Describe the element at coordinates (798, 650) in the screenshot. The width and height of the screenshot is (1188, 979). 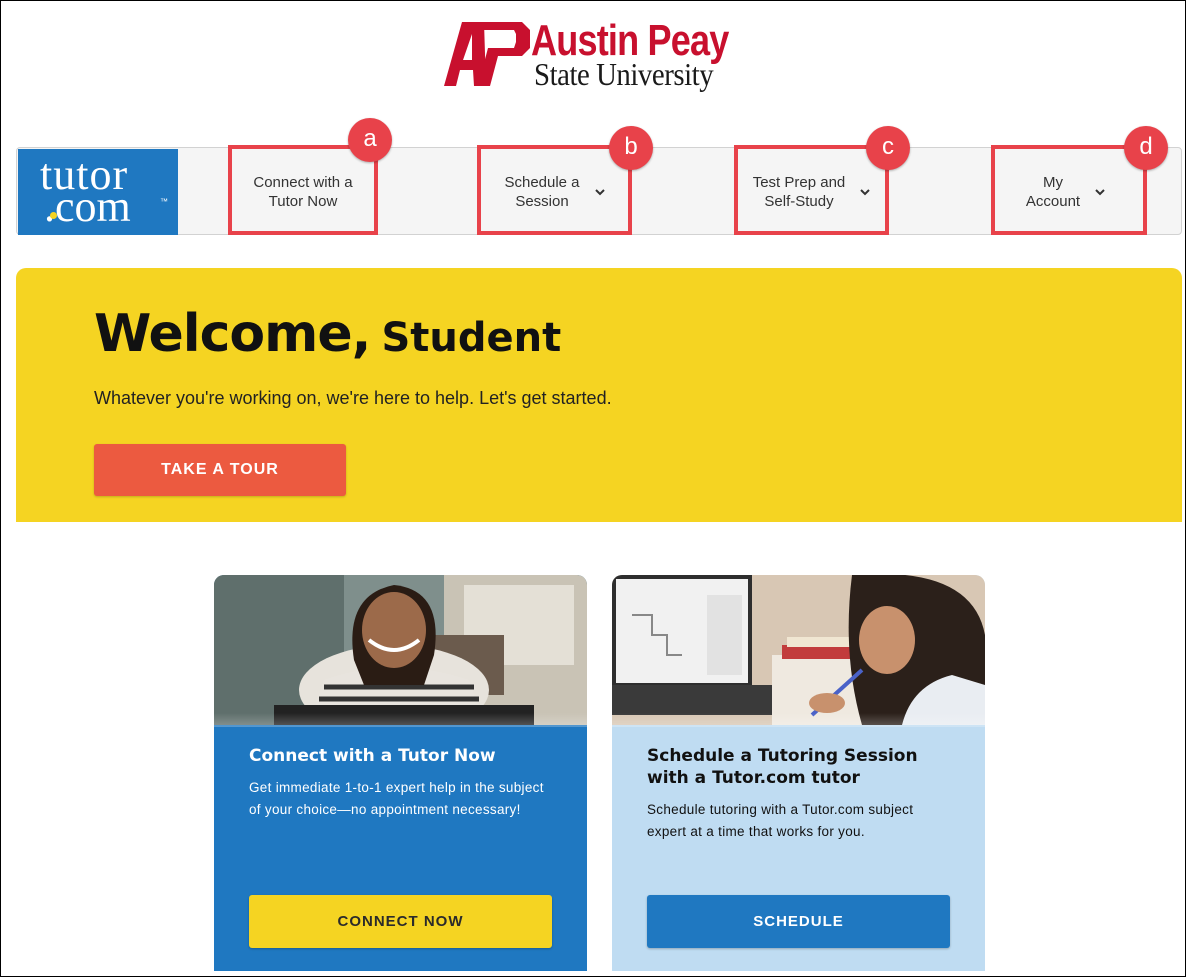
I see `student-writing-photo` at that location.